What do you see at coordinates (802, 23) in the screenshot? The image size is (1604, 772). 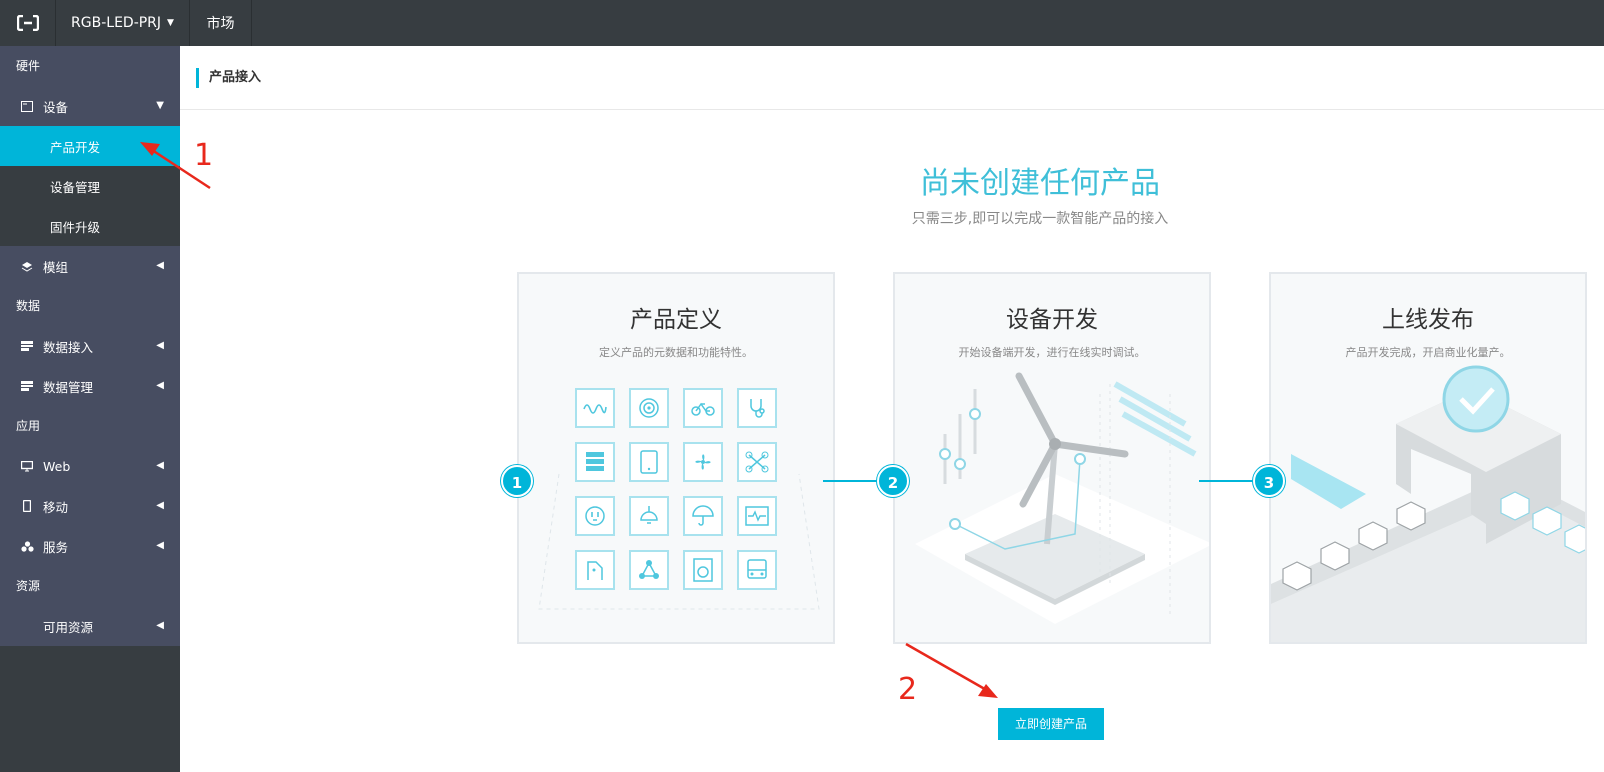 I see `top-bar: RGB-LED-PRJ ▼ 市场` at bounding box center [802, 23].